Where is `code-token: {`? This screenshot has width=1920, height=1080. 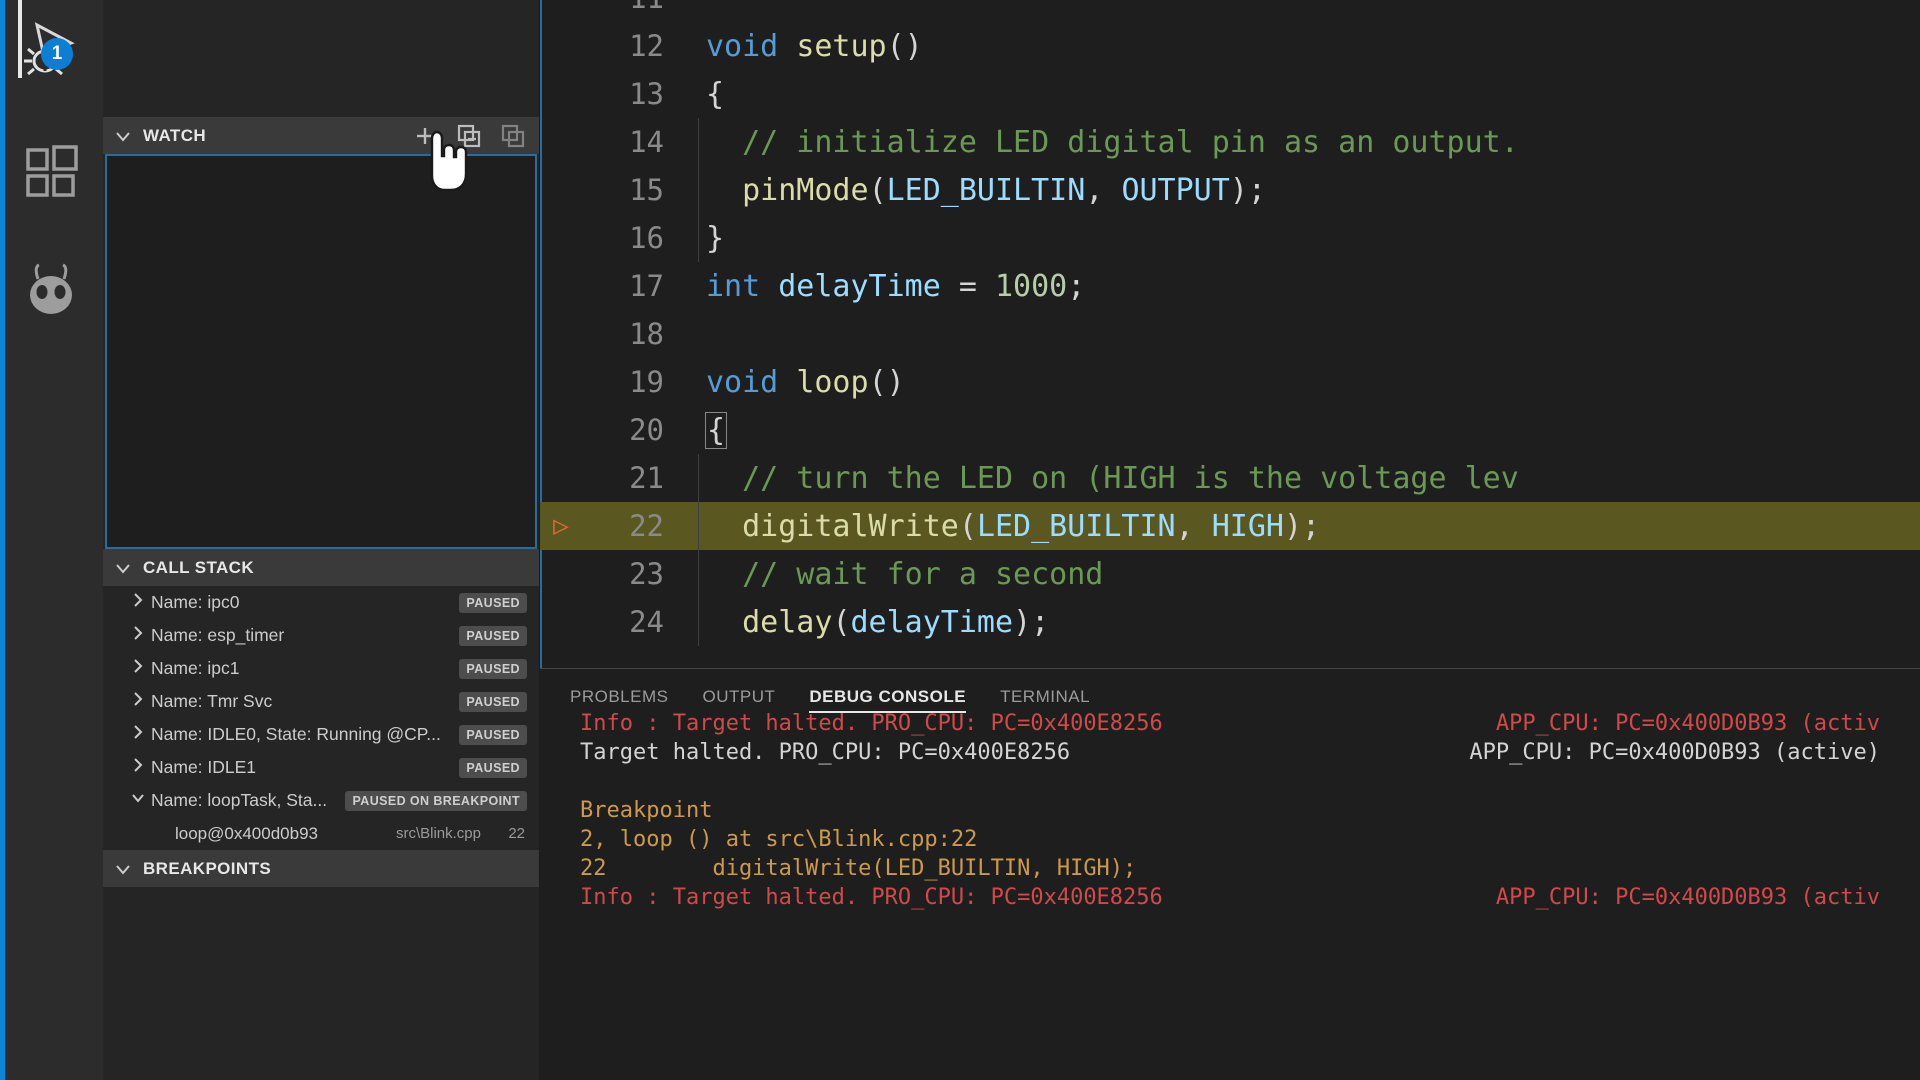 code-token: { is located at coordinates (716, 430).